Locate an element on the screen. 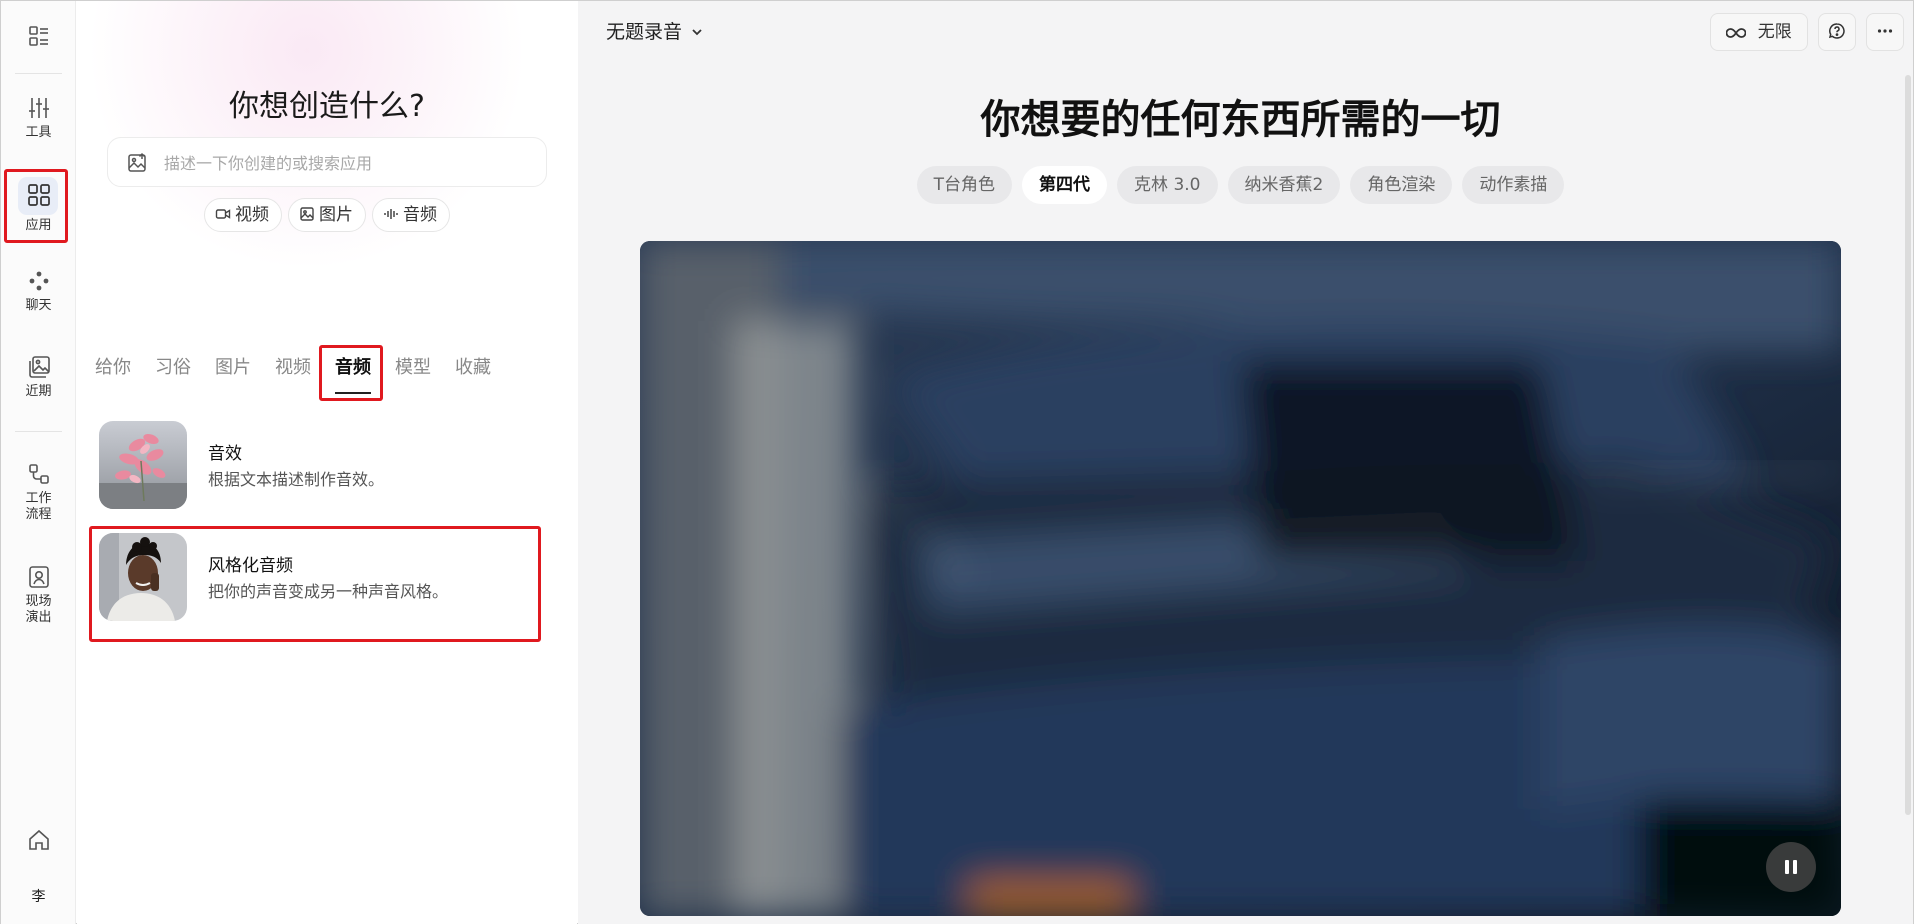 The height and width of the screenshot is (924, 1914). rail-item-label: 聊天 is located at coordinates (38, 305).